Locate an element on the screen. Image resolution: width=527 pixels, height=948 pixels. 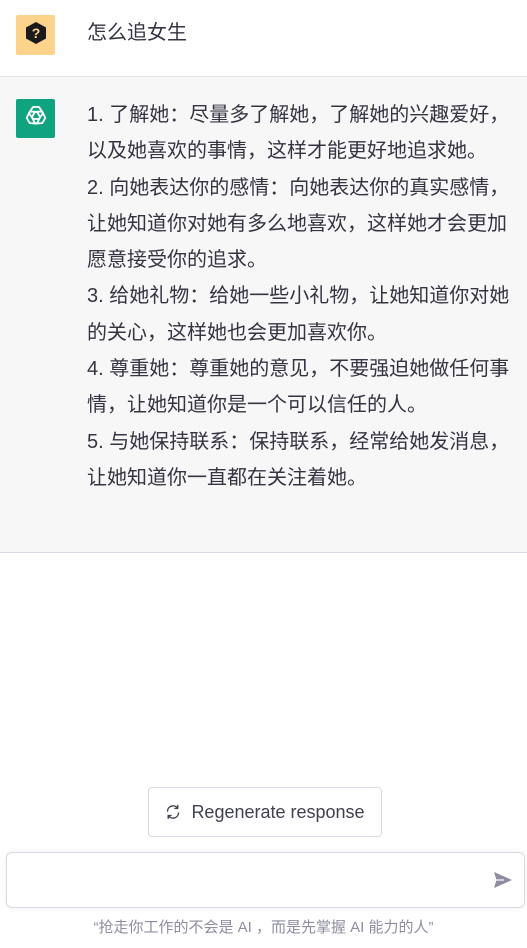
user-avatar: ? is located at coordinates (35, 35).